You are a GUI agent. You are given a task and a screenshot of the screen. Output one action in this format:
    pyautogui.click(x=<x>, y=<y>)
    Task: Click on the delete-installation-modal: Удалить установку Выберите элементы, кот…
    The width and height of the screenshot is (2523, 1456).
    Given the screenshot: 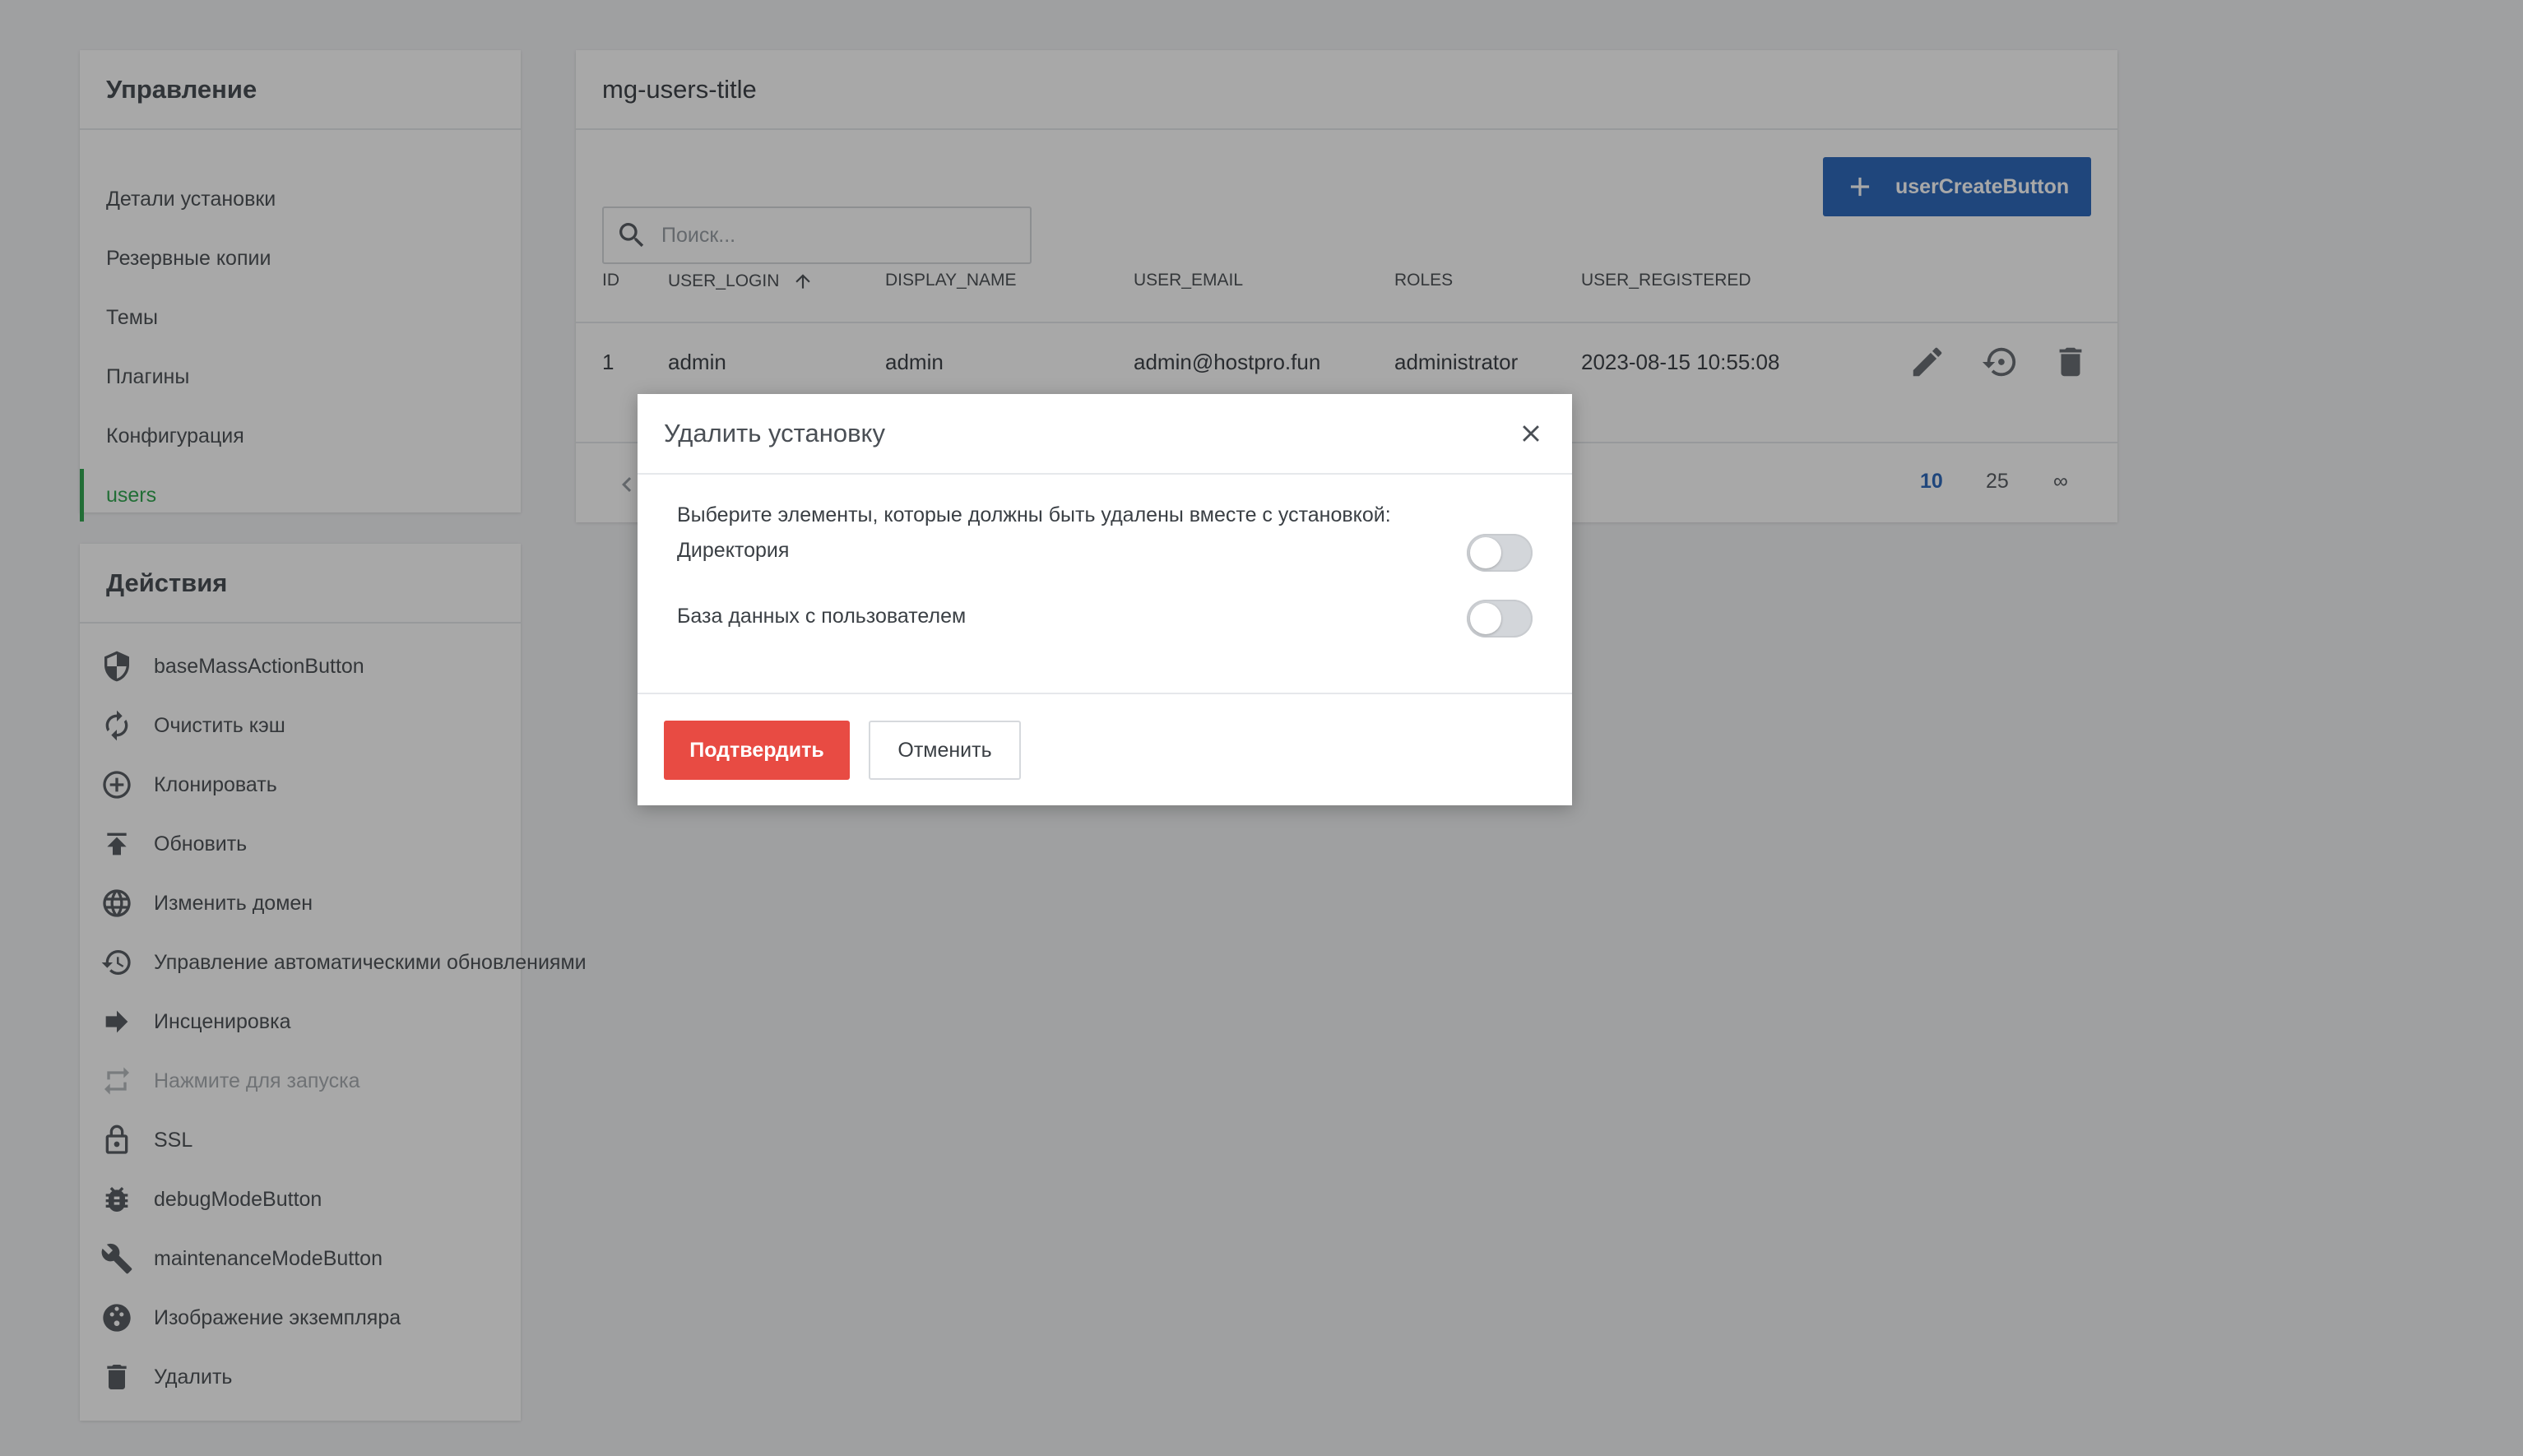 What is the action you would take?
    pyautogui.click(x=1105, y=599)
    